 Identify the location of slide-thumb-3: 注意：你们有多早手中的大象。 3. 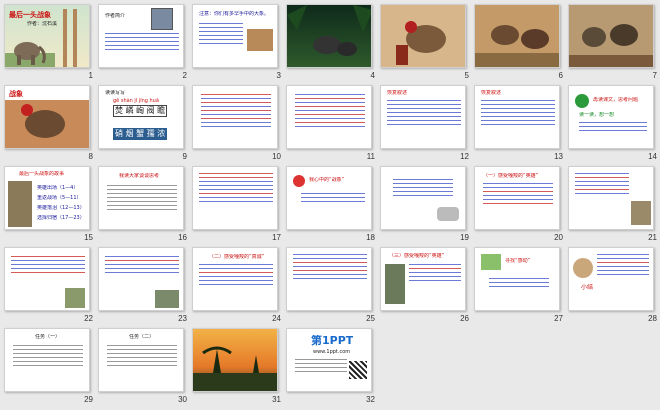
(238, 43).